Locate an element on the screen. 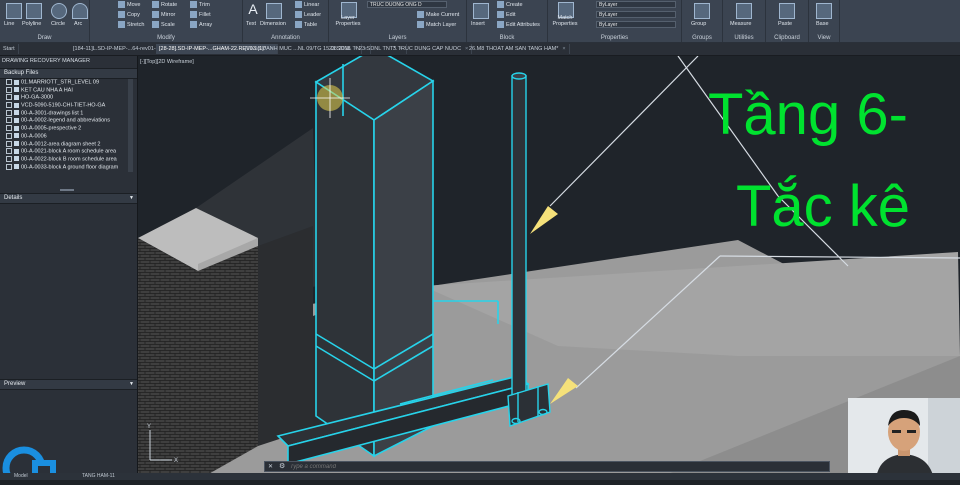  ribbon-group-label: View is located at coordinates (824, 38).